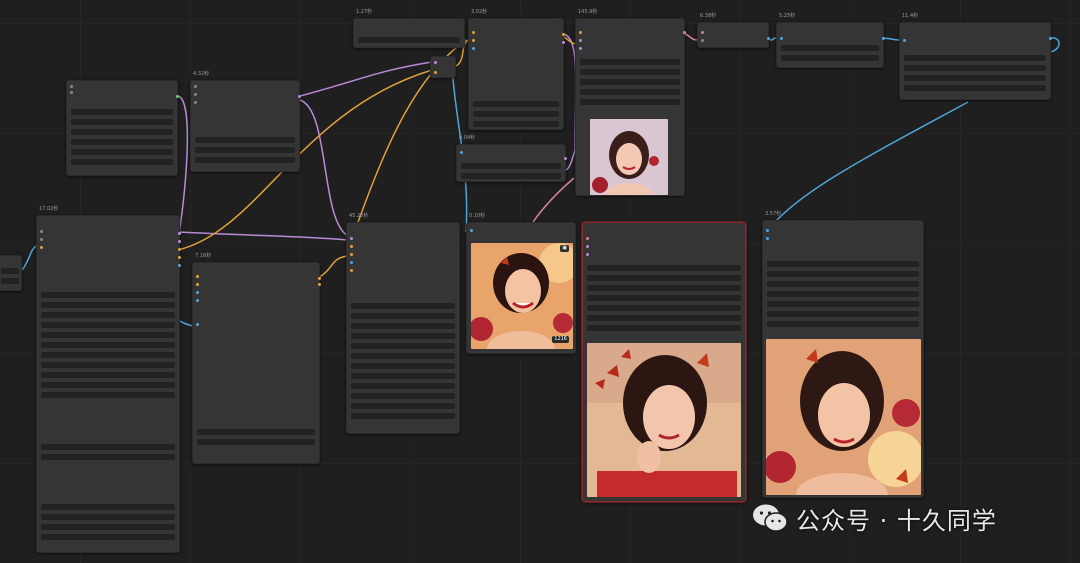  What do you see at coordinates (108, 379) in the screenshot?
I see `node-n10: 17.02秒` at bounding box center [108, 379].